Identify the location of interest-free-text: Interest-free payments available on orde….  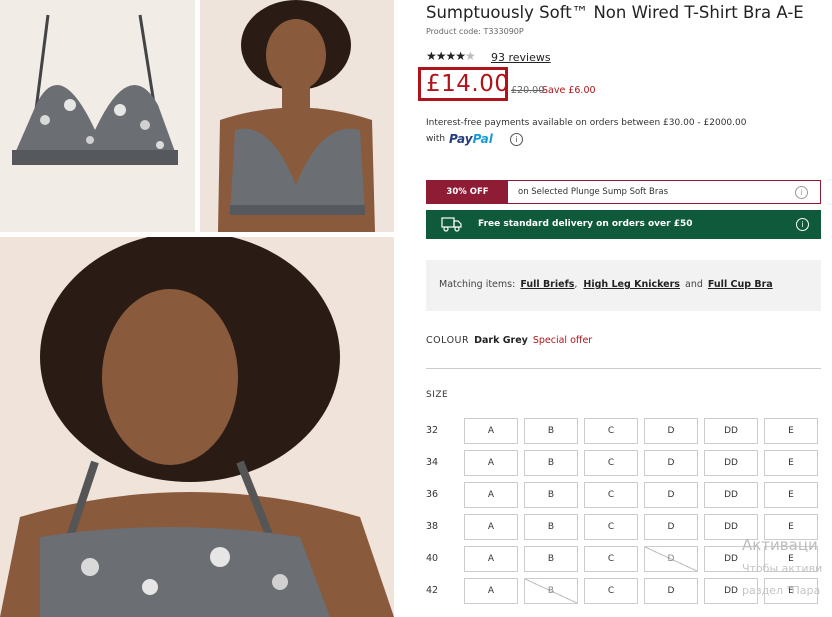
(586, 123).